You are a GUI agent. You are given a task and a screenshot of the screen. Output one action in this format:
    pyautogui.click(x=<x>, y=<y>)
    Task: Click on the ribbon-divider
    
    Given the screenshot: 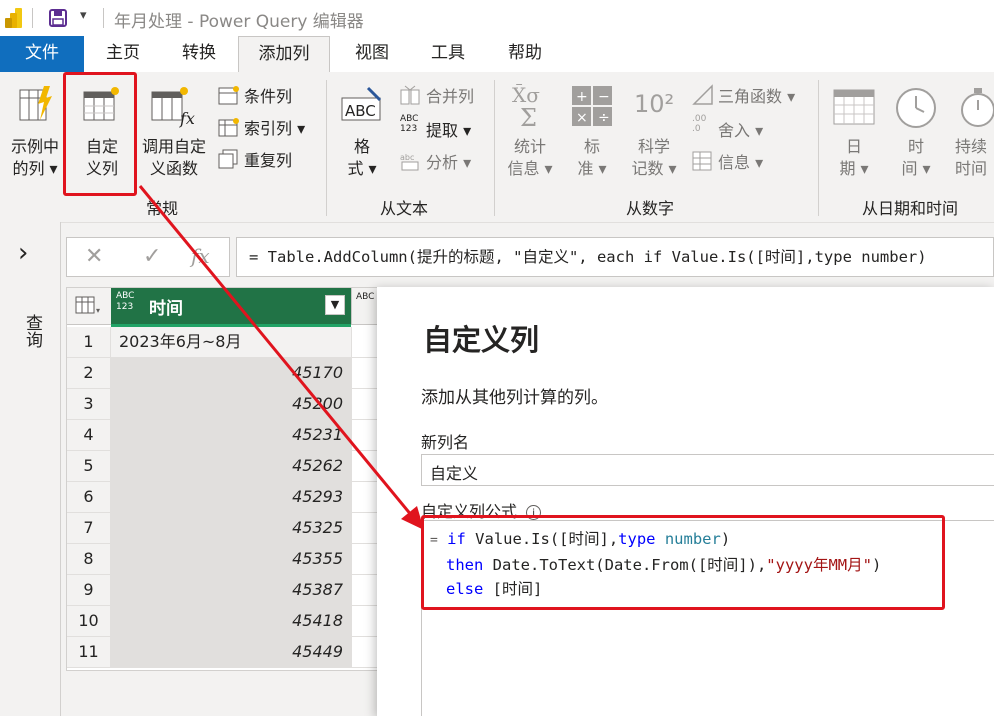 What is the action you would take?
    pyautogui.click(x=326, y=148)
    